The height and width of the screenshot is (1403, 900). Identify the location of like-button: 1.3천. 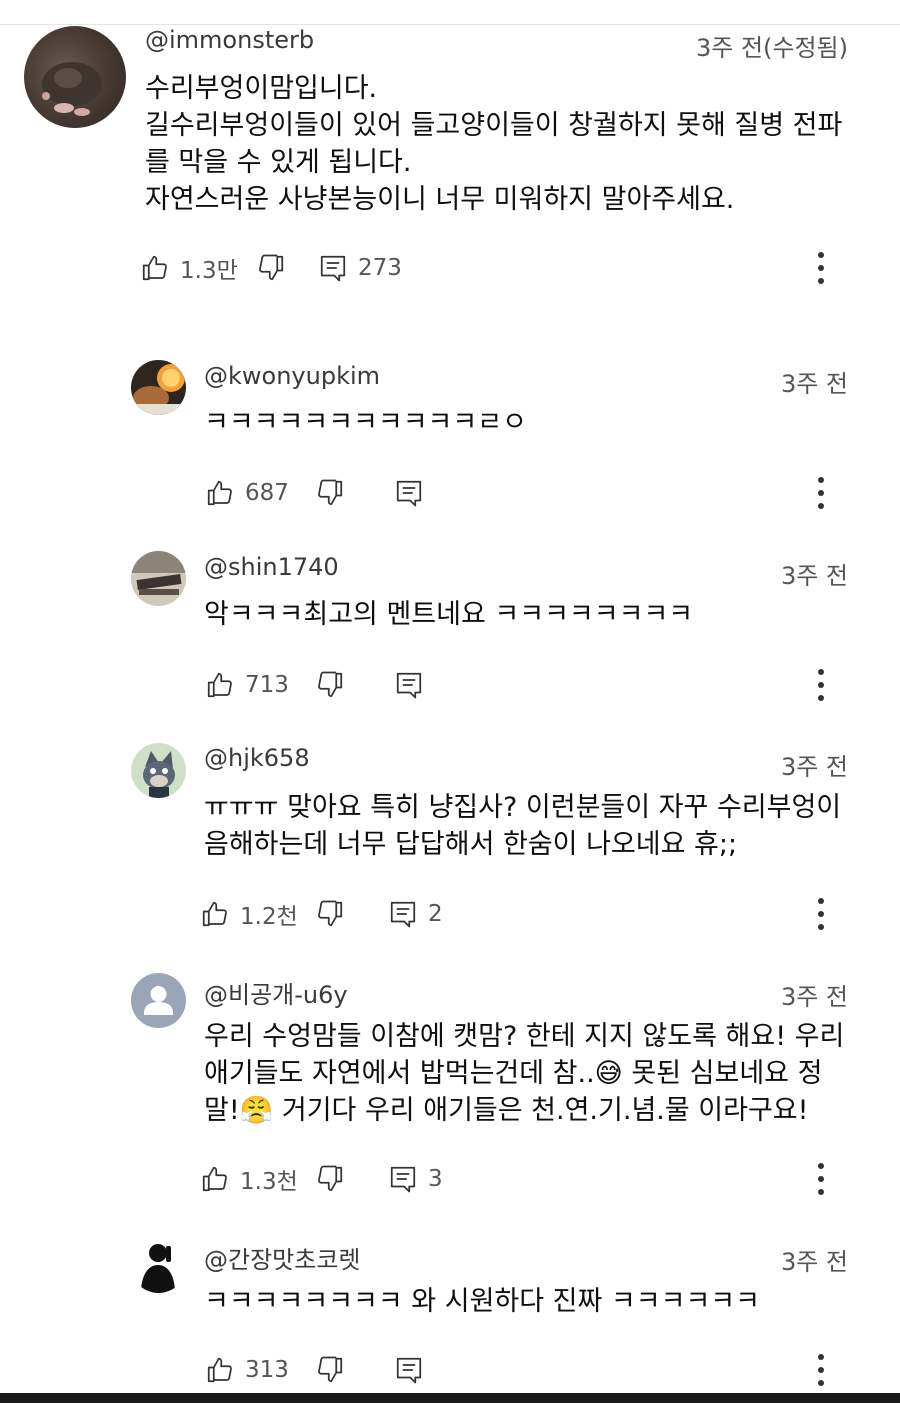
(249, 1179).